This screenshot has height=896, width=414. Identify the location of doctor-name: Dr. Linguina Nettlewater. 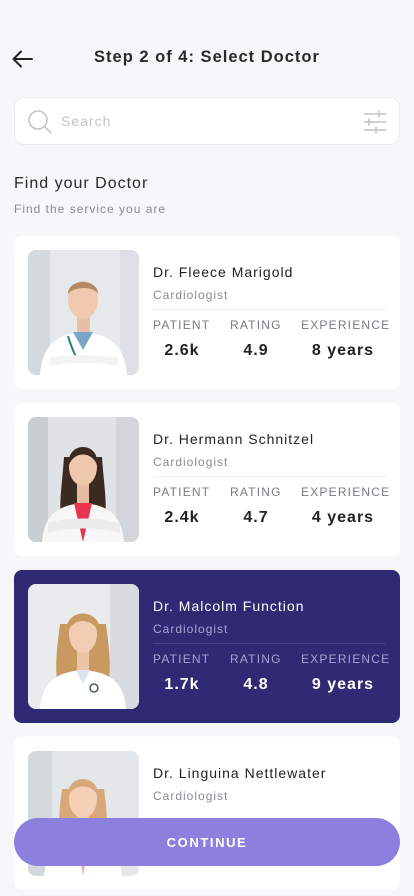
(240, 773).